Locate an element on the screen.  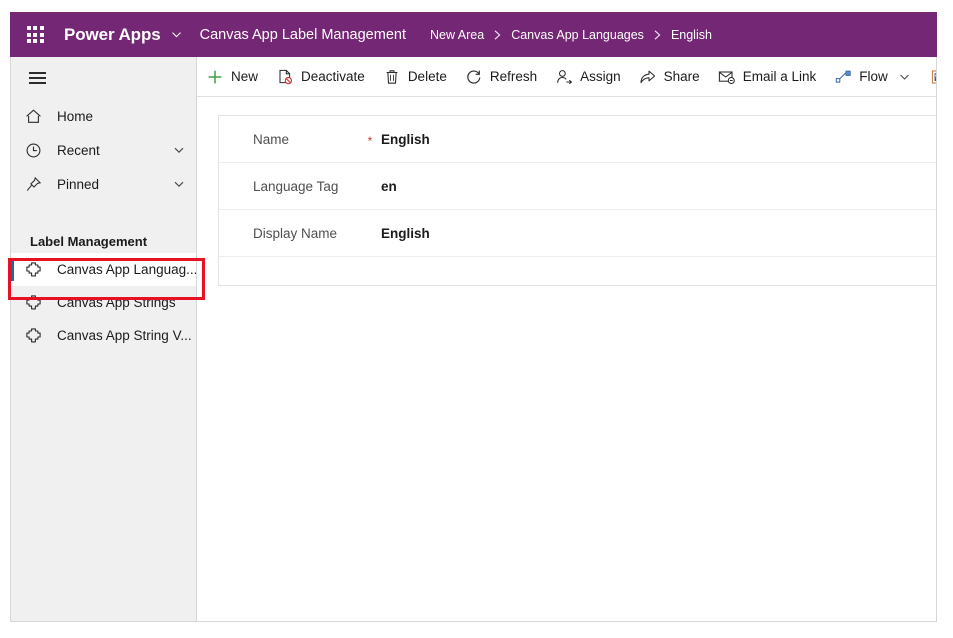
waffle-icon is located at coordinates (35, 34).